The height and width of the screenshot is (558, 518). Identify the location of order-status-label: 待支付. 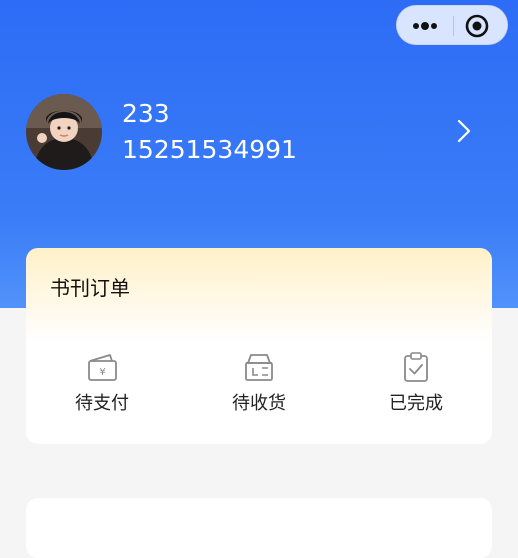
(102, 403).